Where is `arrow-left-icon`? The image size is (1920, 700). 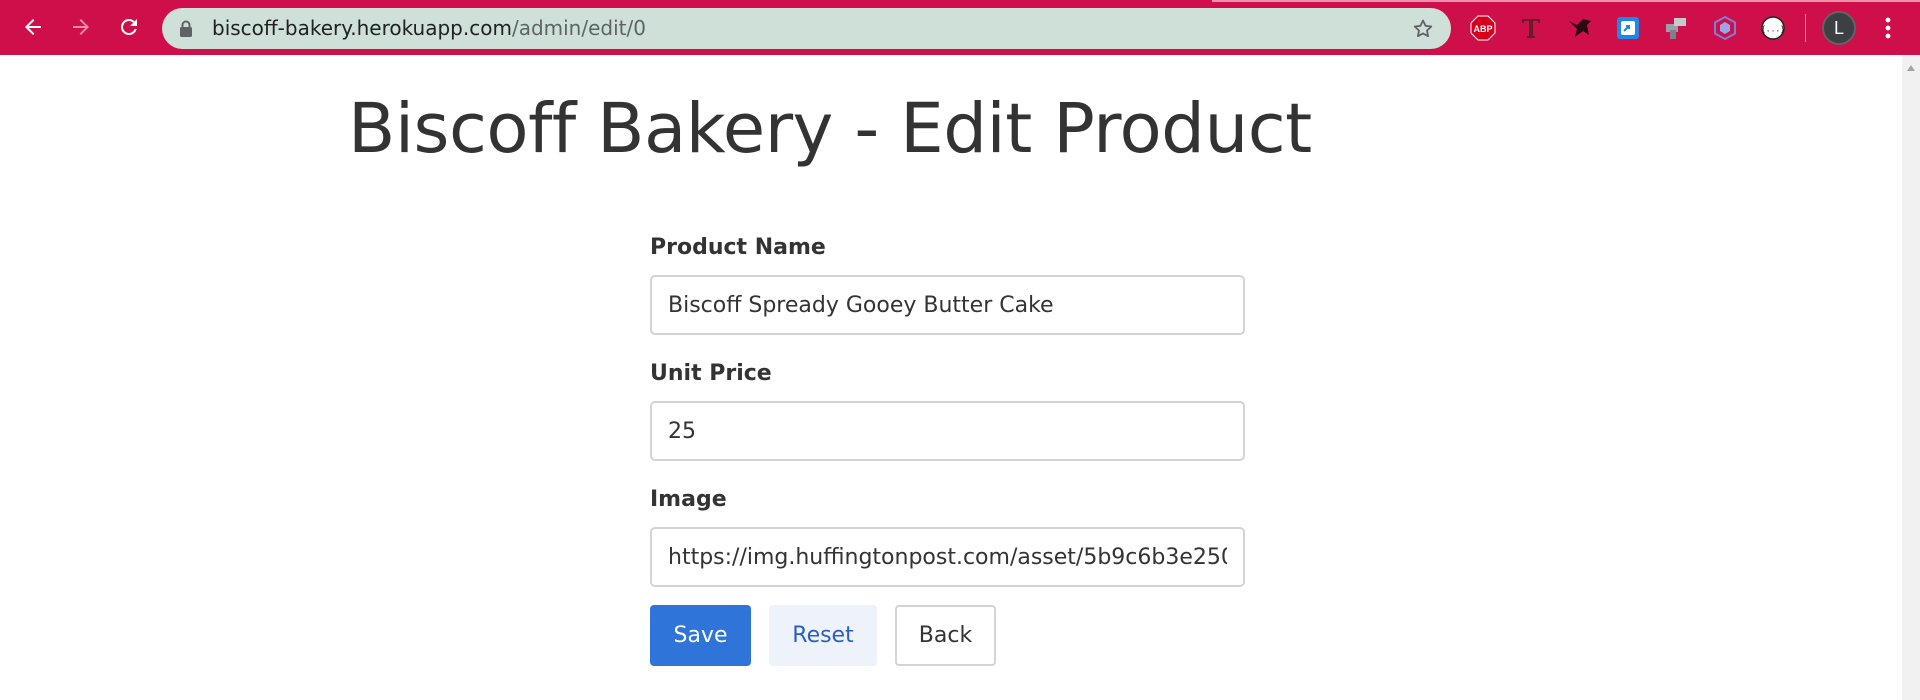
arrow-left-icon is located at coordinates (33, 27).